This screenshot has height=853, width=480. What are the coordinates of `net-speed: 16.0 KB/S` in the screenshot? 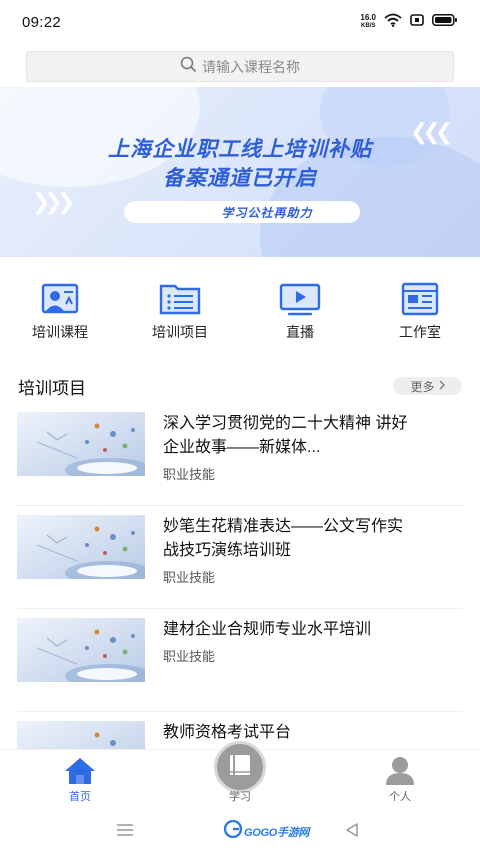 It's located at (368, 22).